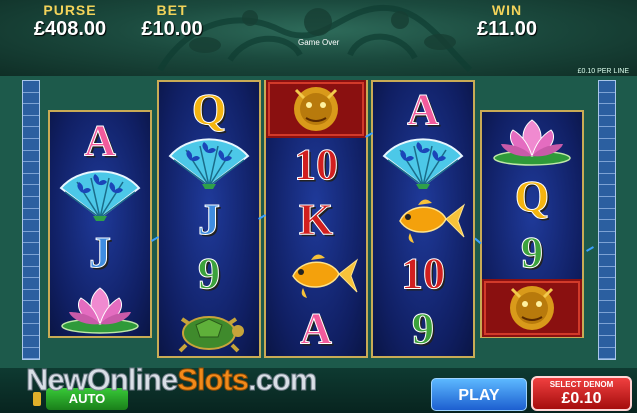  What do you see at coordinates (172, 10) in the screenshot?
I see `bet-label: BET` at bounding box center [172, 10].